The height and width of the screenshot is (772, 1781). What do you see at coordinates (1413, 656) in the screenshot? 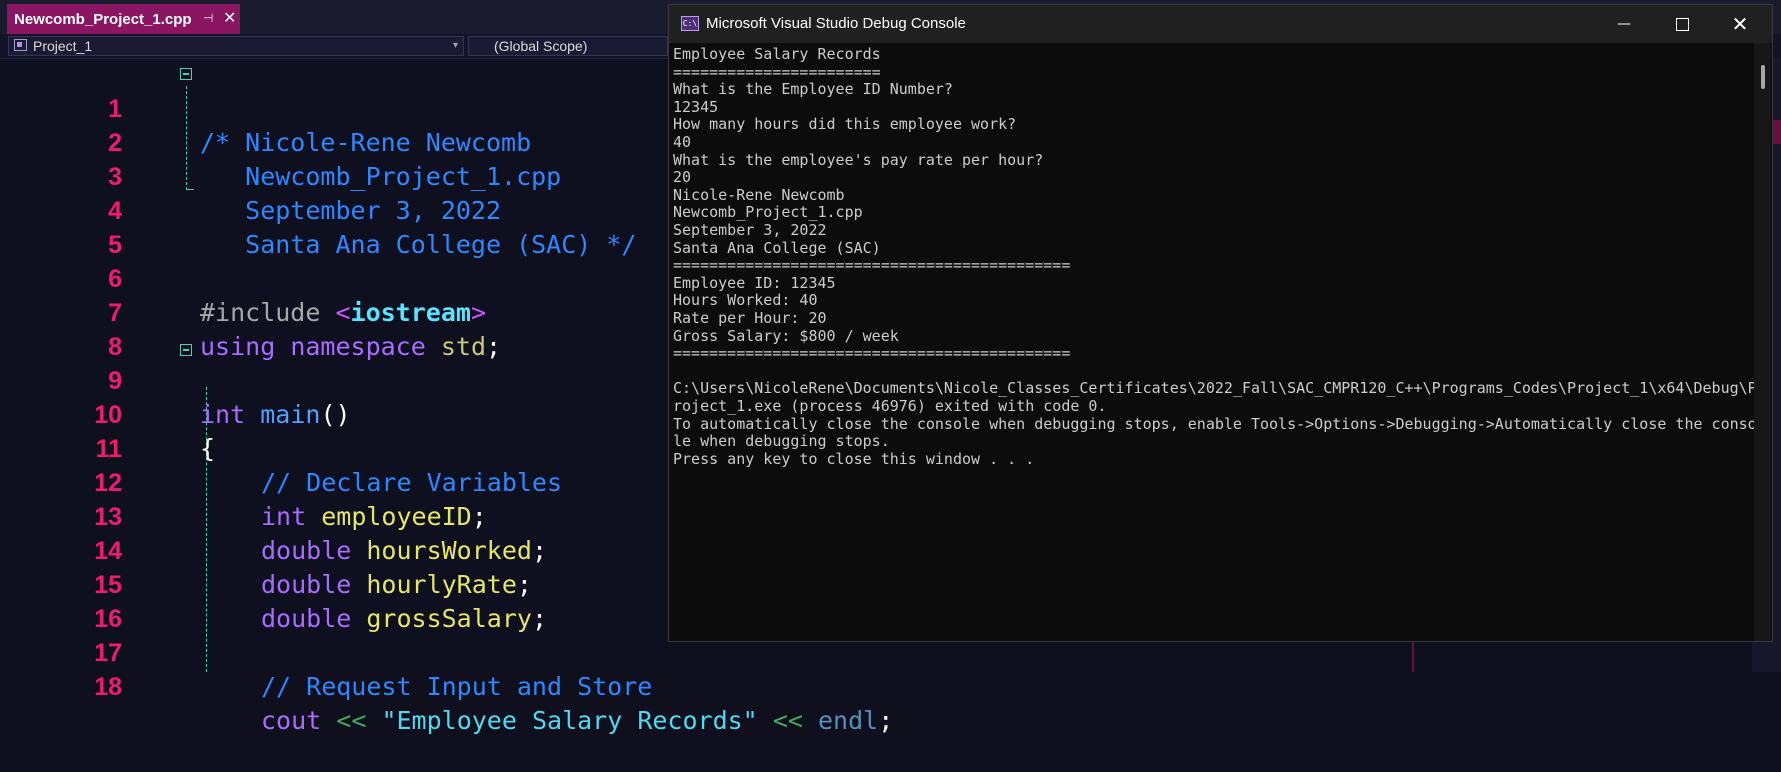
I see `divider` at bounding box center [1413, 656].